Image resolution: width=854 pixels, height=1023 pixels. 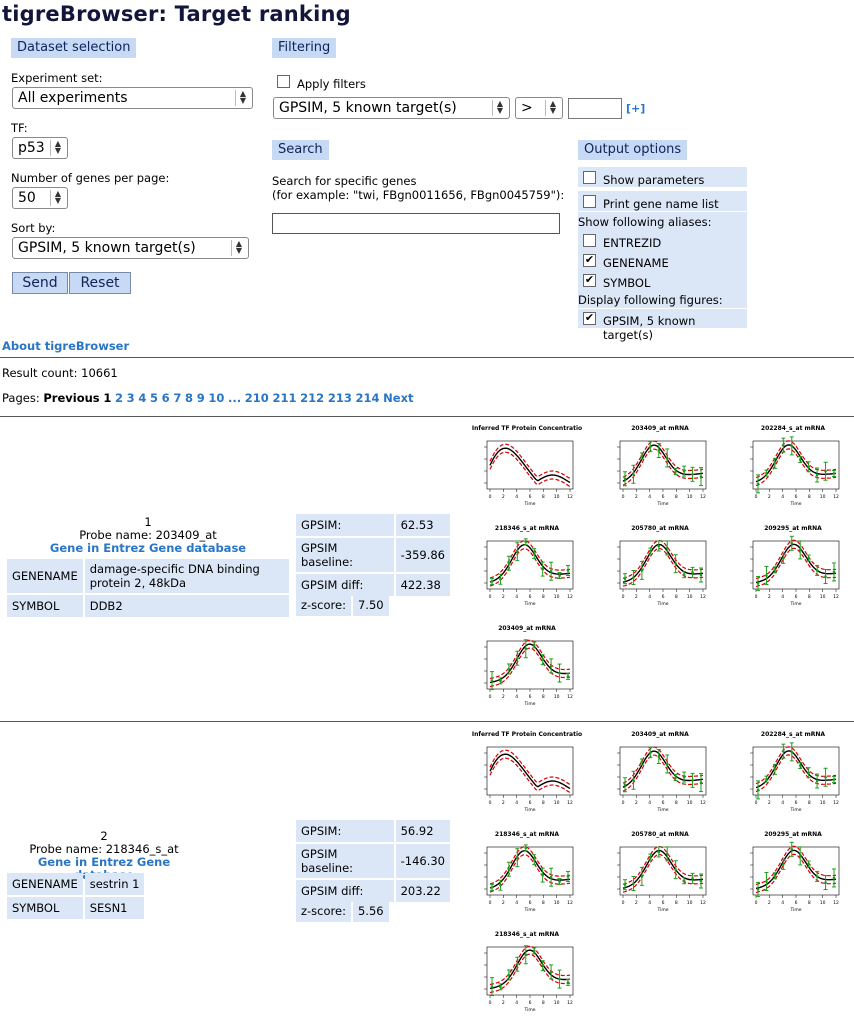 What do you see at coordinates (132, 98) in the screenshot?
I see `experiment-set-select: All experiments ▲ ▼` at bounding box center [132, 98].